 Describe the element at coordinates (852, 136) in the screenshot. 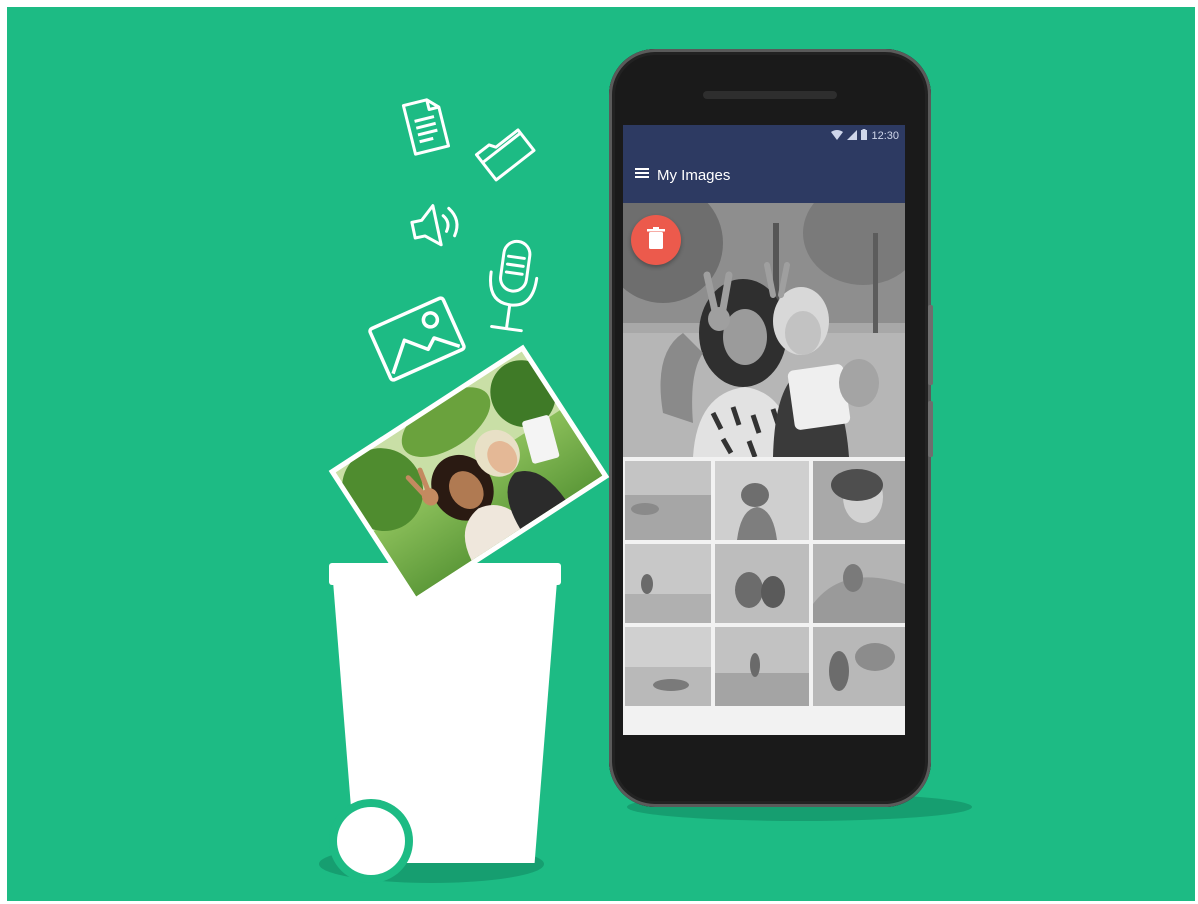

I see `signal-icon` at that location.